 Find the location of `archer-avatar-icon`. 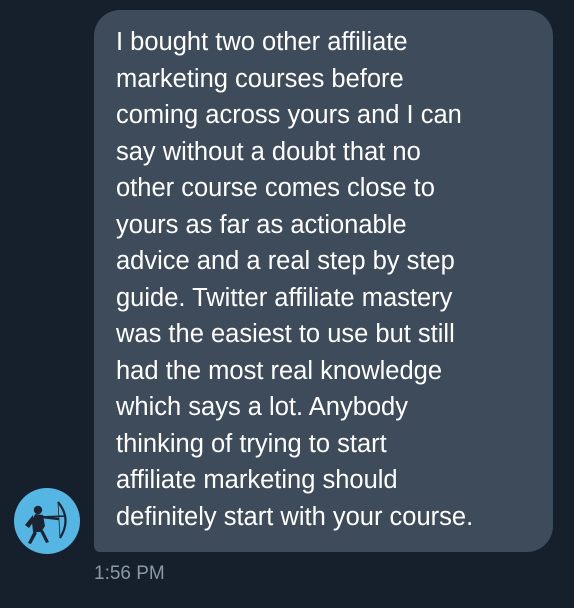

archer-avatar-icon is located at coordinates (46, 522).